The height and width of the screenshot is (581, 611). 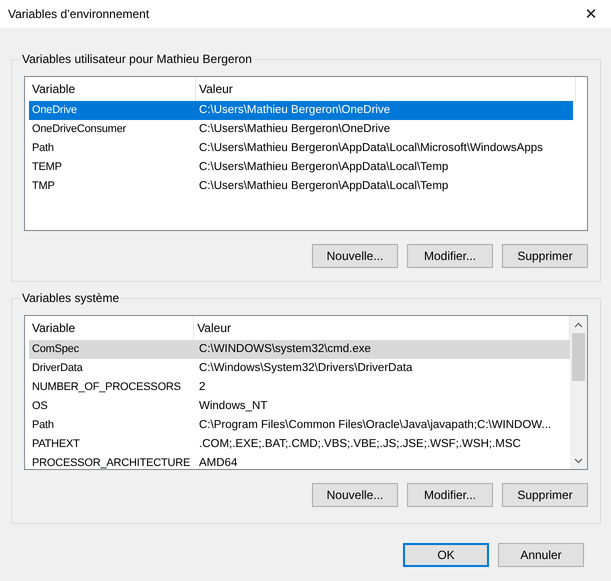 I want to click on dialog-button: Annuler, so click(x=541, y=555).